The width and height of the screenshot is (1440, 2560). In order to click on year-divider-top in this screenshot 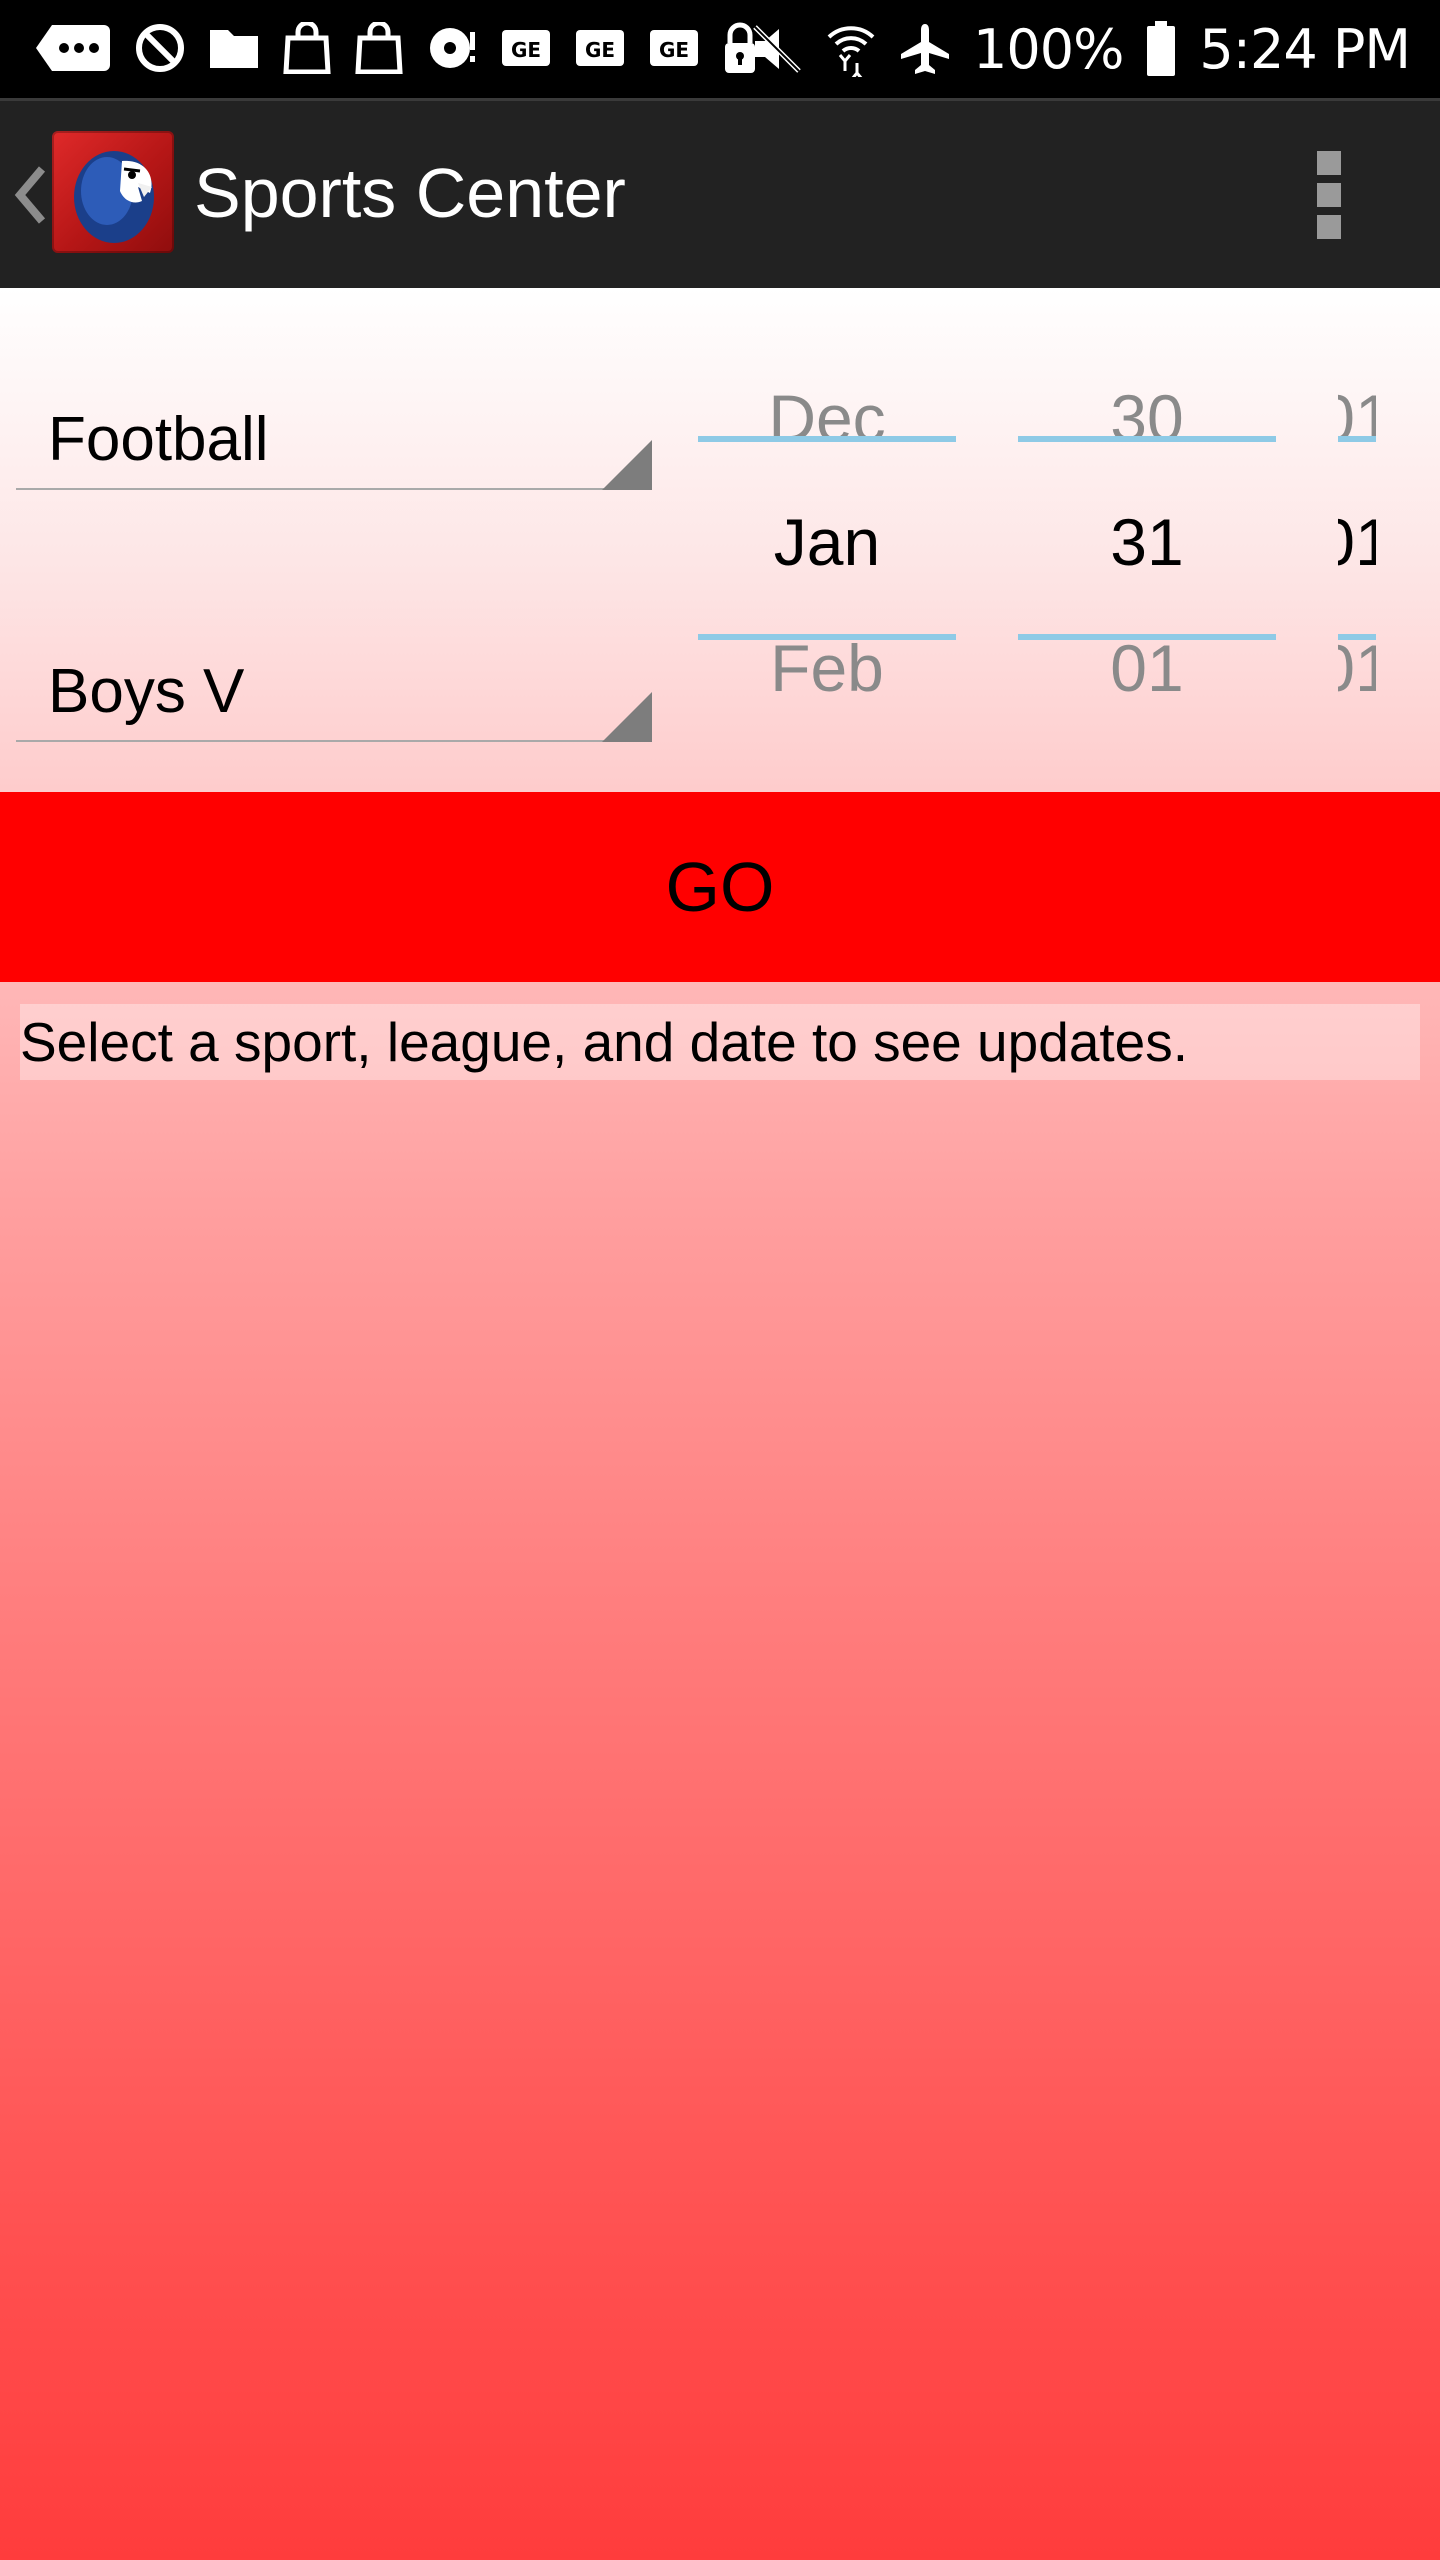, I will do `click(1357, 439)`.